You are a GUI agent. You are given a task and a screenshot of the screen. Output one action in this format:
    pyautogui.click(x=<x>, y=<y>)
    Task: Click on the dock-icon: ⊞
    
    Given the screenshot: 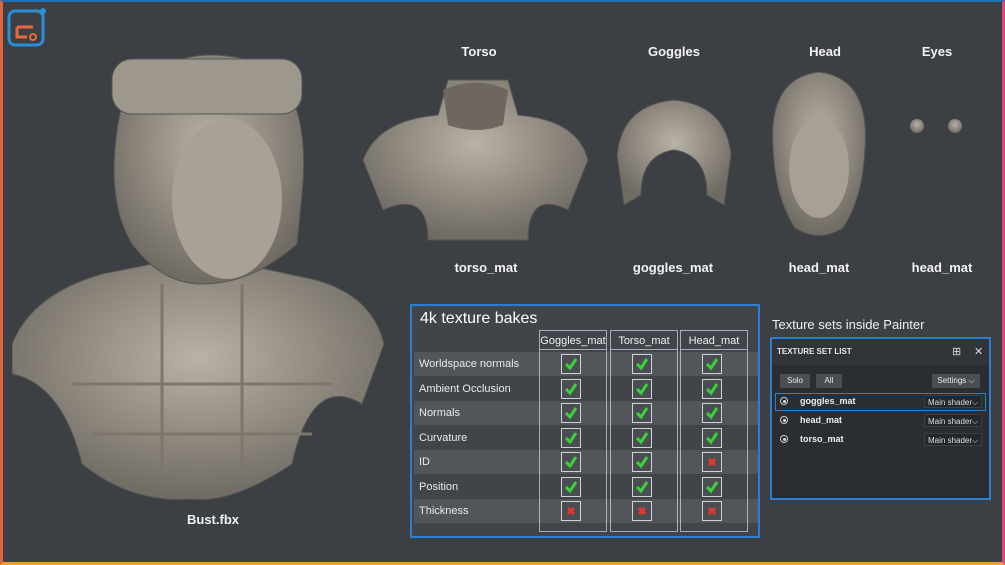 What is the action you would take?
    pyautogui.click(x=956, y=351)
    